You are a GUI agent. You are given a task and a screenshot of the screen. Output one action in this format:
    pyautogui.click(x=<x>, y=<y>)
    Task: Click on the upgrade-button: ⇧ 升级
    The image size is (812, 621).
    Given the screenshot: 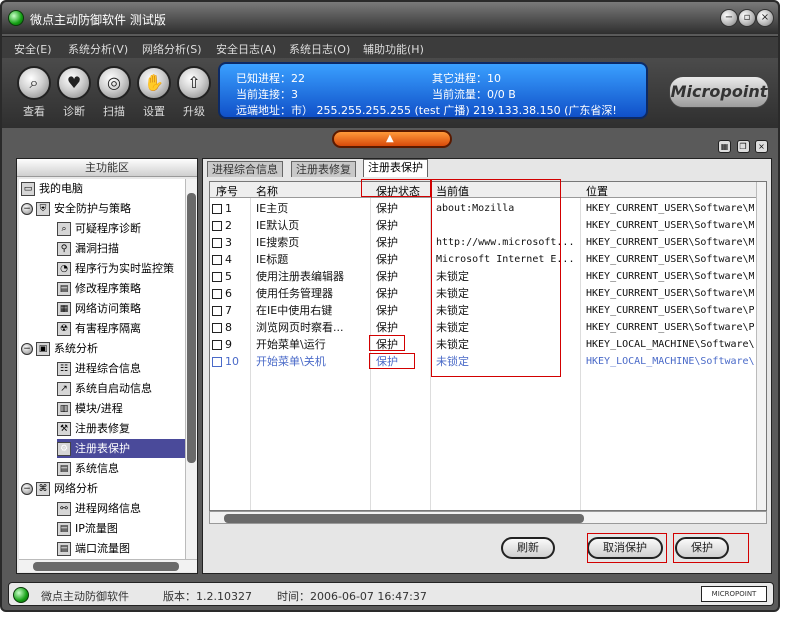 What is the action you would take?
    pyautogui.click(x=194, y=95)
    